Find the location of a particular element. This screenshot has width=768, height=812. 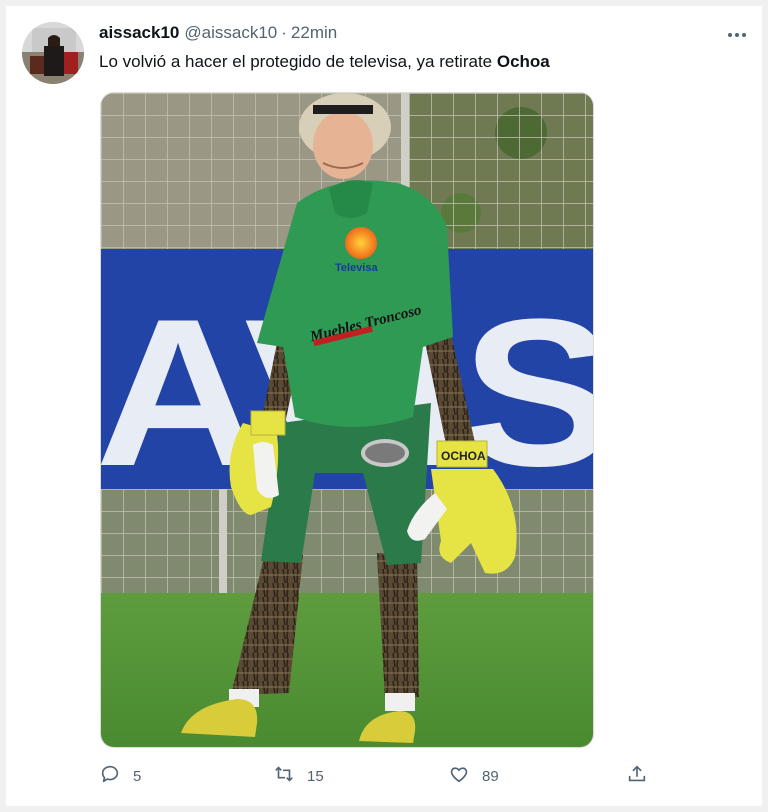

tweet-header: aissack10 @aissack10 · 22min is located at coordinates (218, 34).